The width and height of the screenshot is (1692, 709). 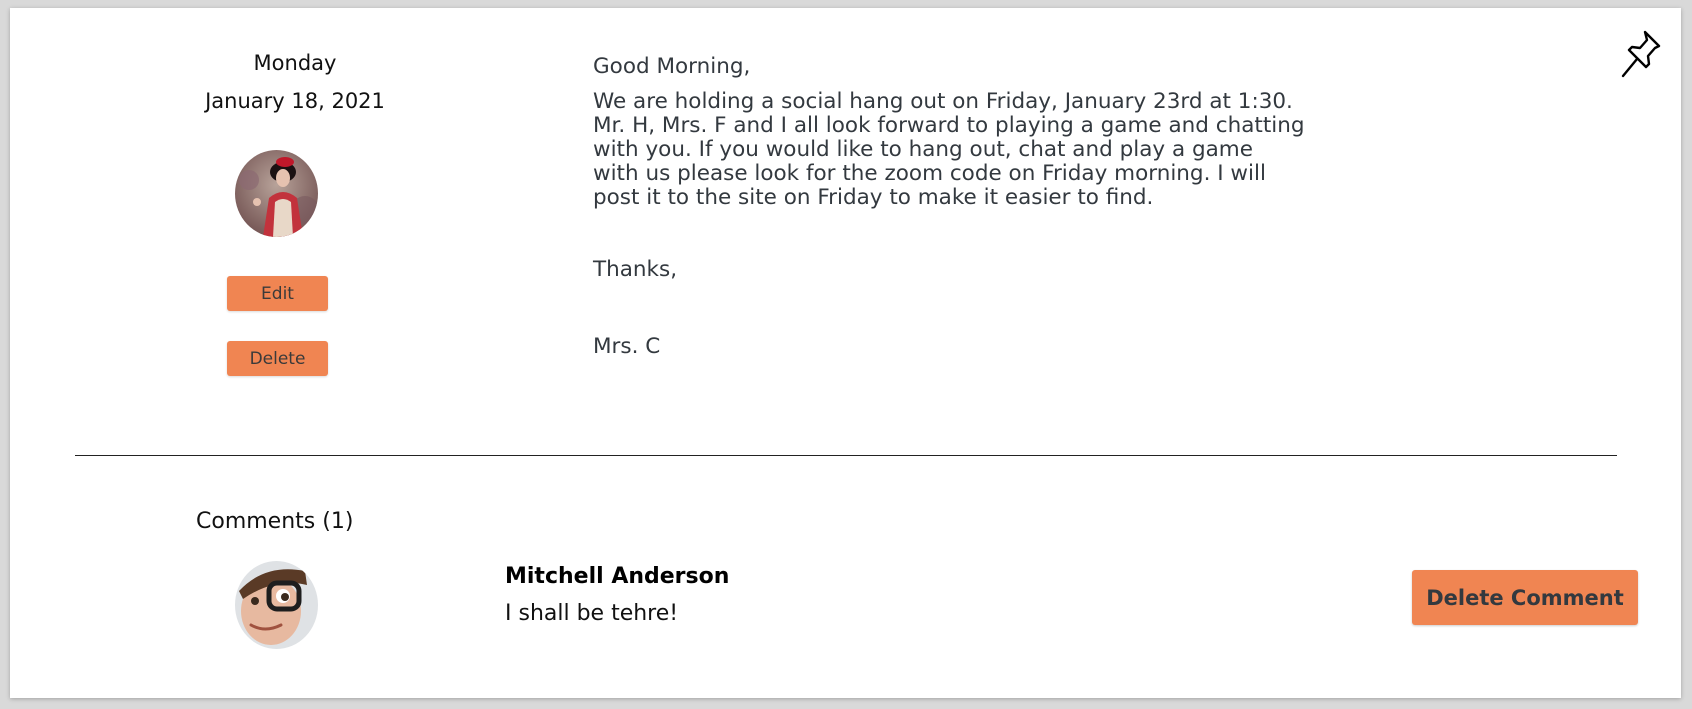 I want to click on post-thanks: Thanks,, so click(x=635, y=269).